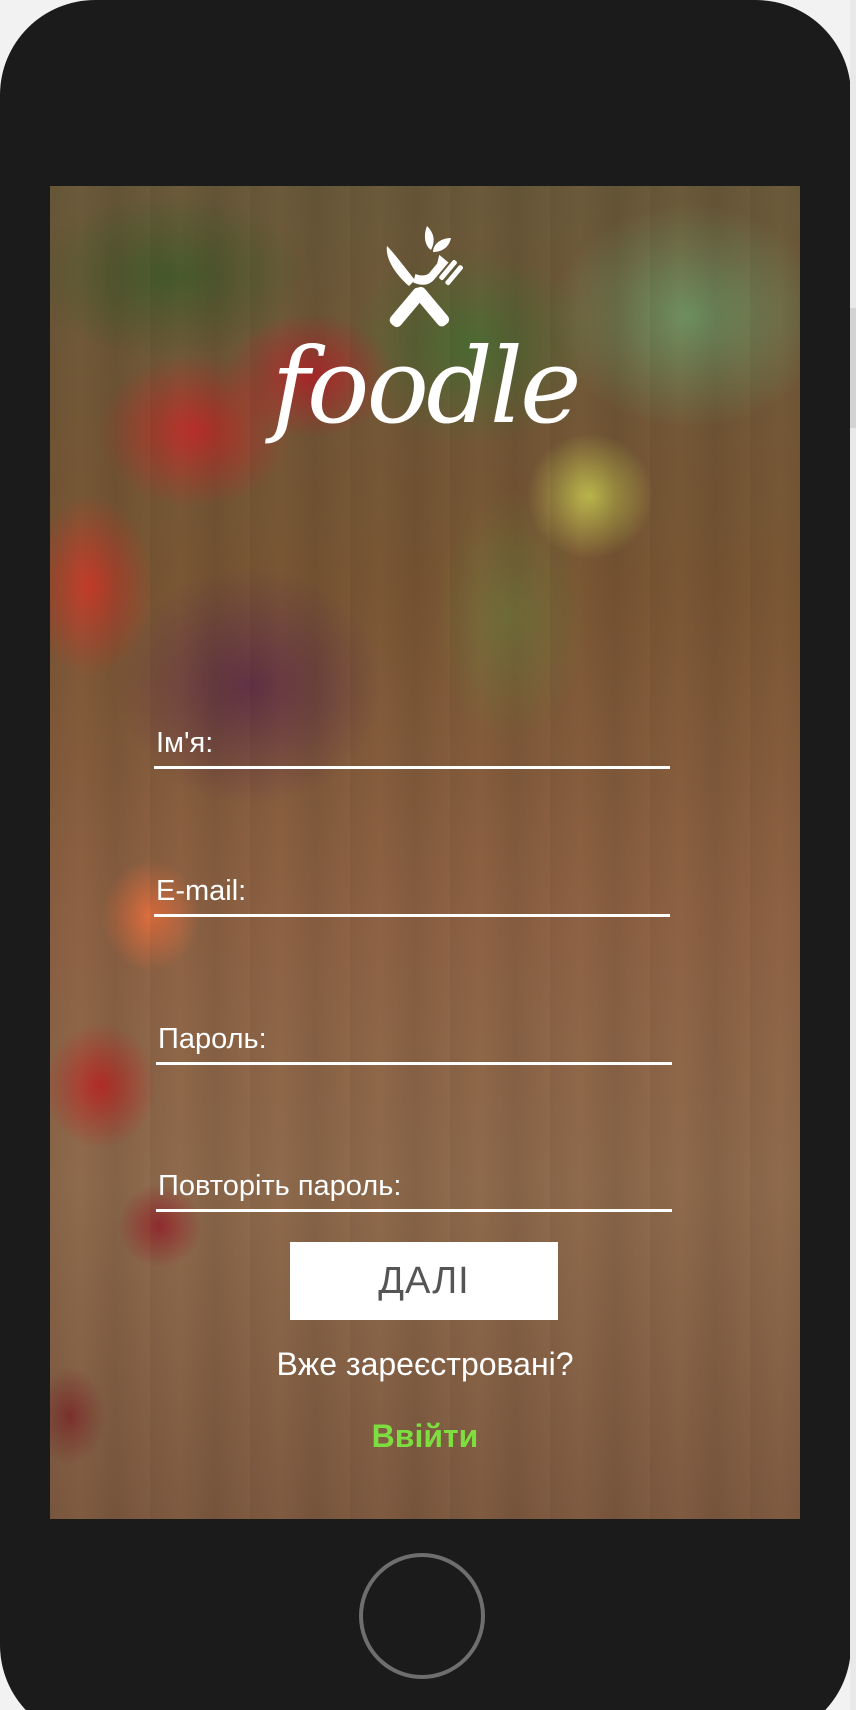 This screenshot has height=1710, width=856. I want to click on name-input, so click(414, 743).